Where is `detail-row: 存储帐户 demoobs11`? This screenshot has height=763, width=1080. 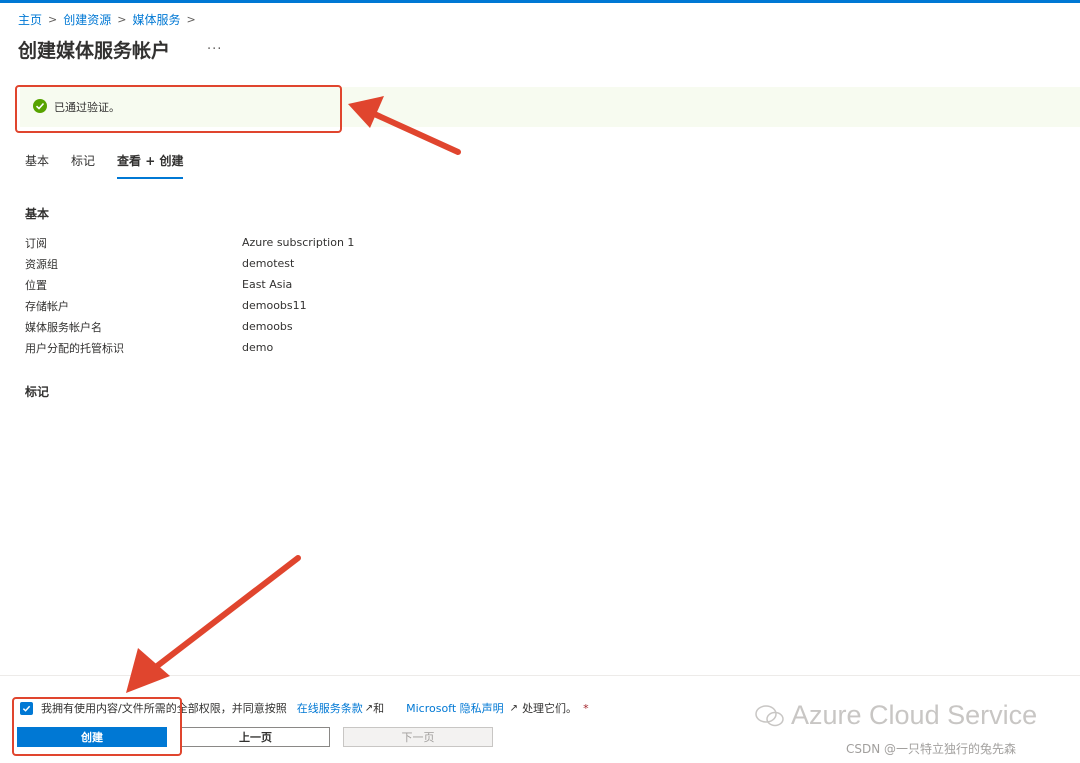
detail-row: 存储帐户 demoobs11 is located at coordinates (189, 305).